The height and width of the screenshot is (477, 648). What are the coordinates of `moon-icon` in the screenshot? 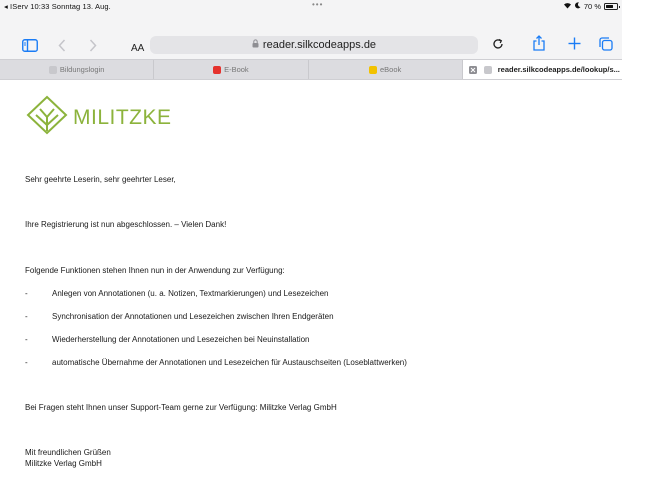 It's located at (577, 6).